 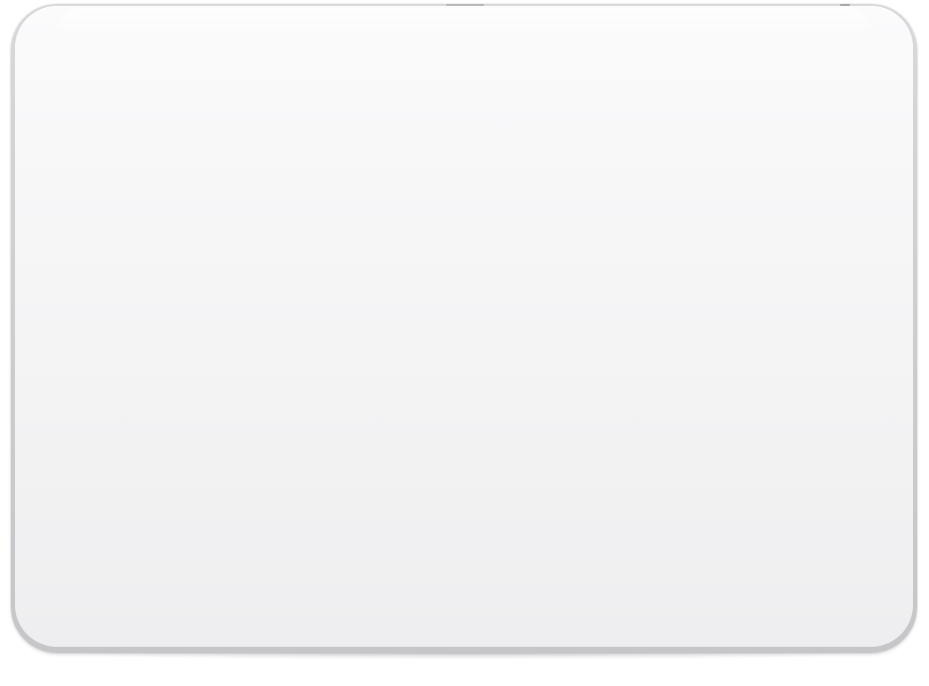 I want to click on surface-highlight, so click(x=464, y=22).